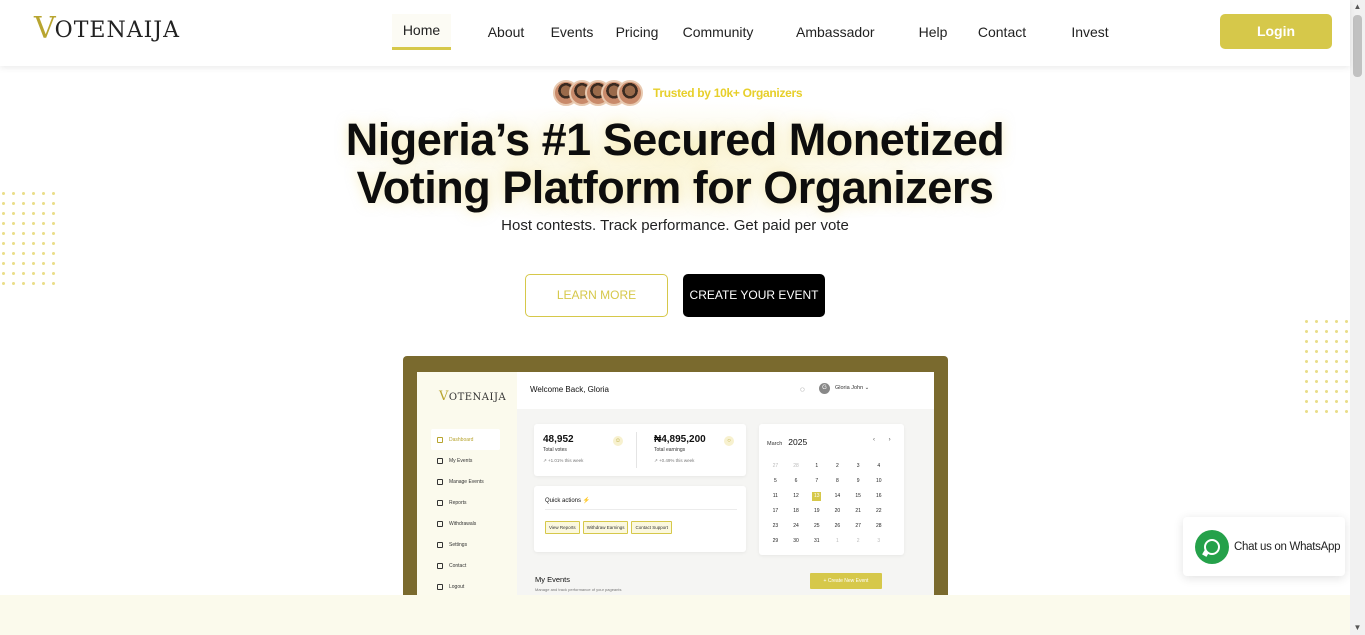  Describe the element at coordinates (474, 585) in the screenshot. I see `mockup-menu-logout: Logout` at that location.